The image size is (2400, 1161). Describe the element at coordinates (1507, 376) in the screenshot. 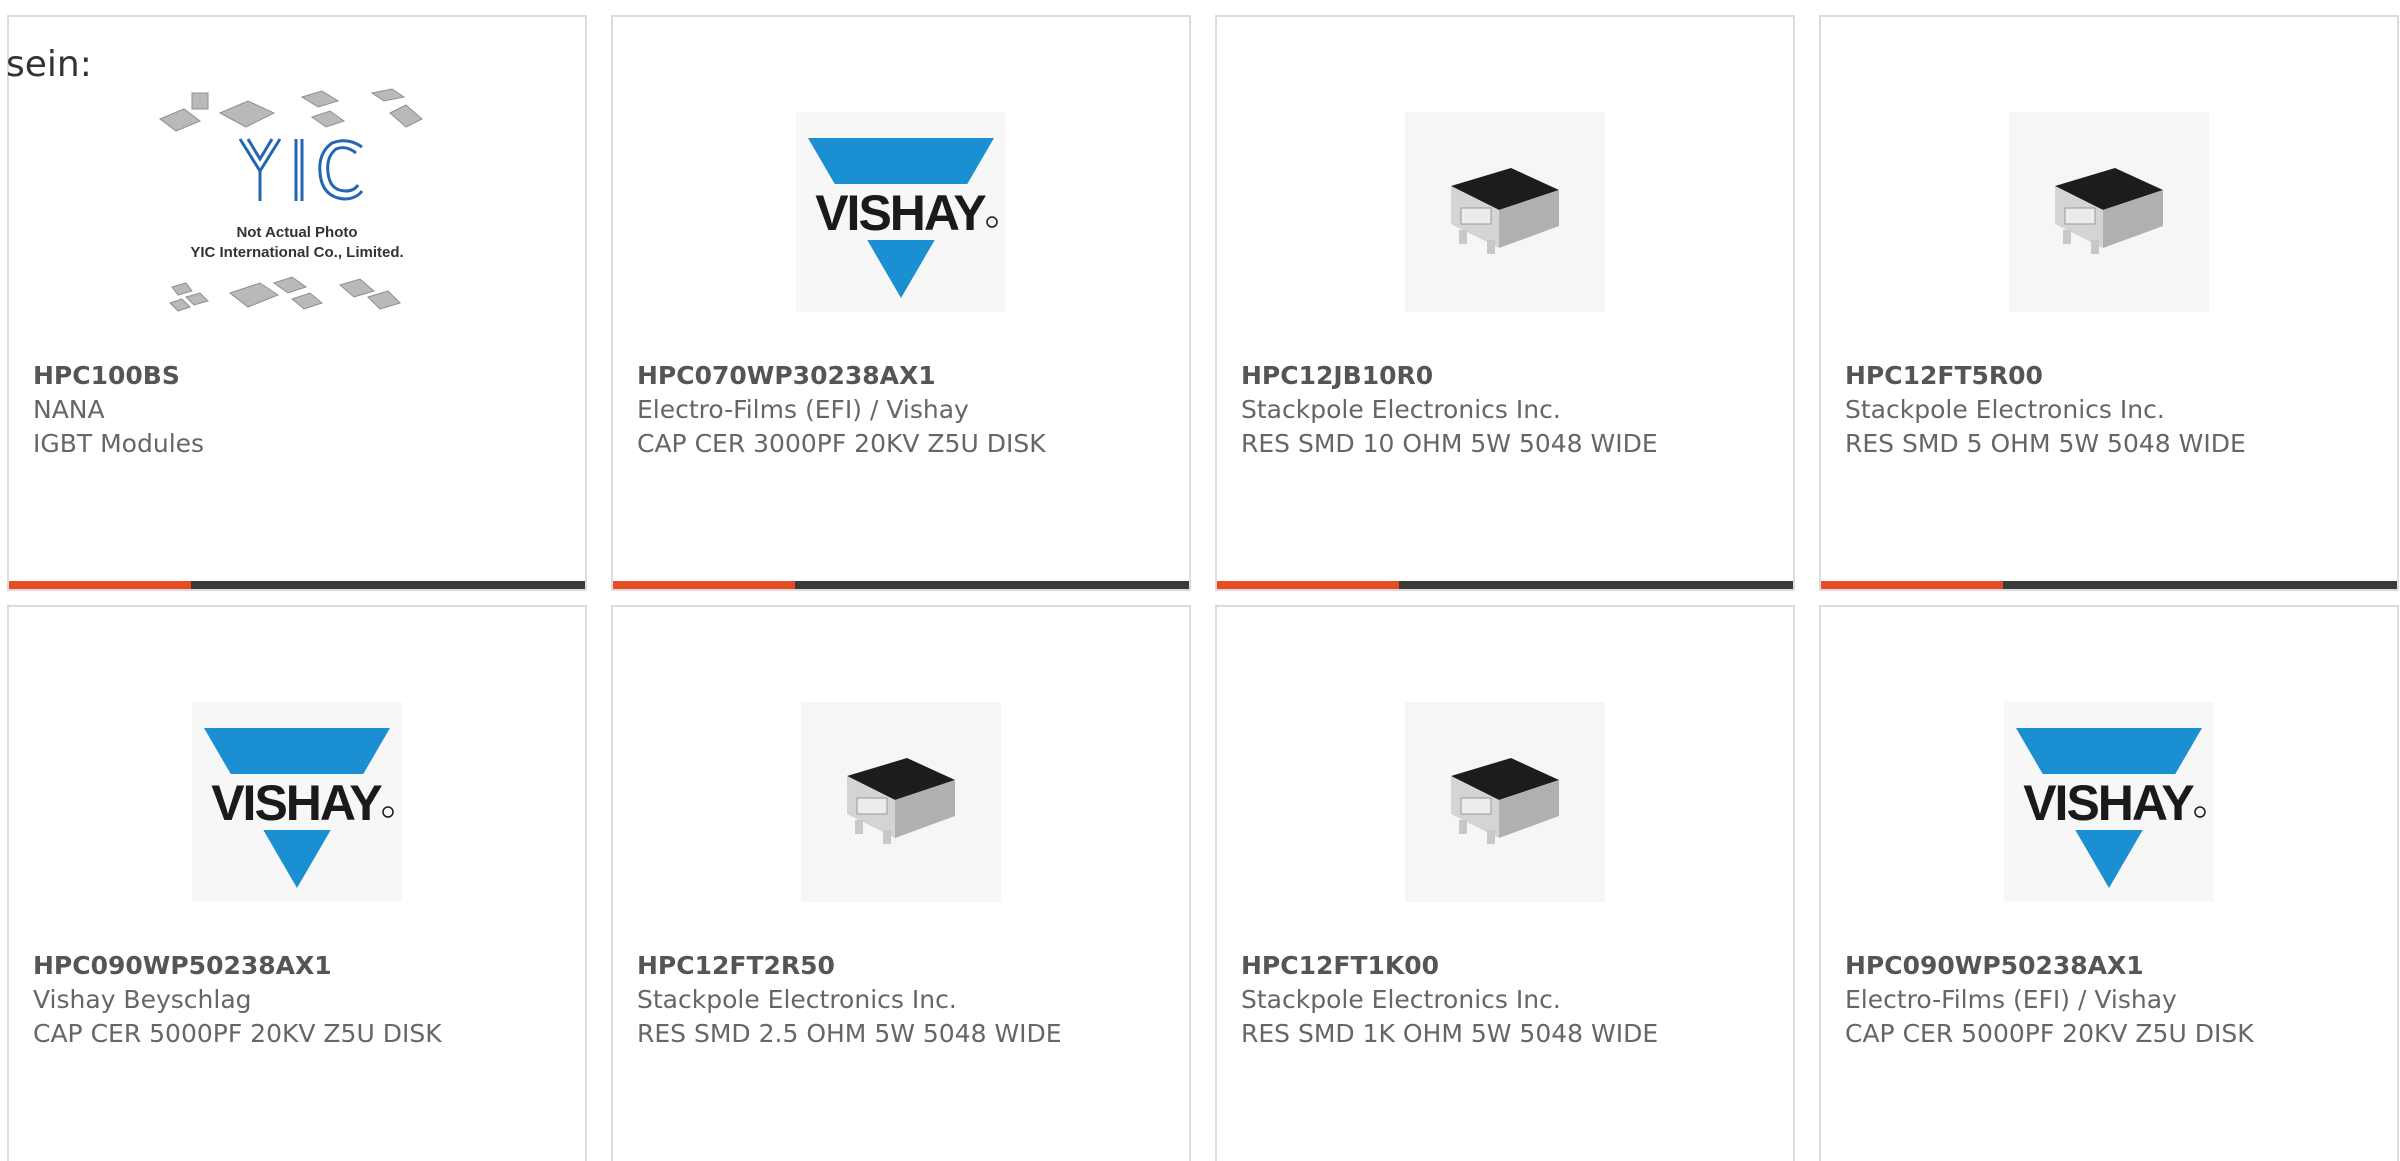

I see `part-number: HPC12JB10R0` at that location.